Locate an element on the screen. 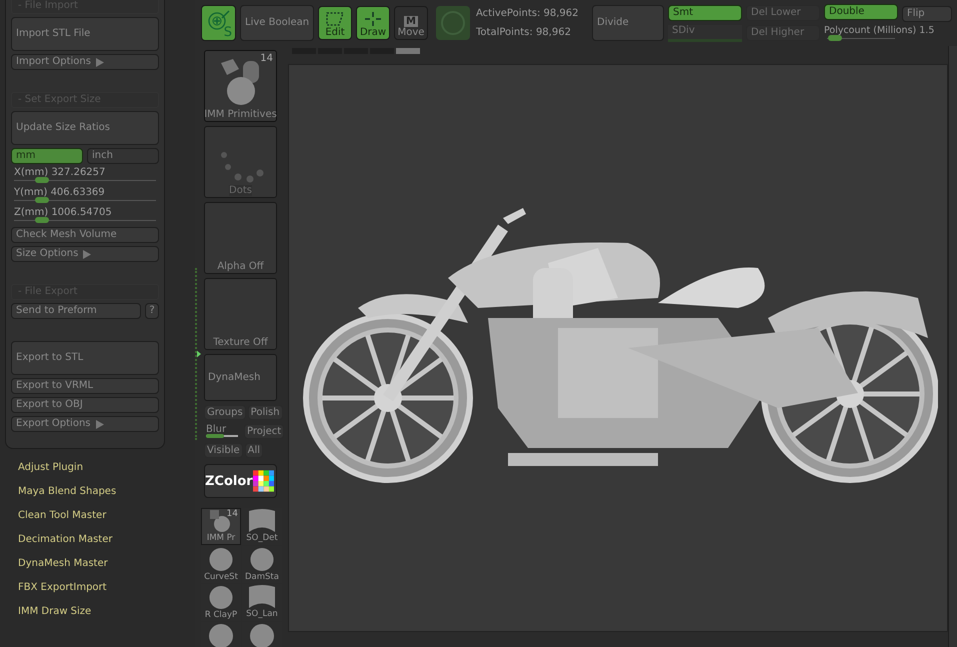 The width and height of the screenshot is (957, 647). divide-button: Divide is located at coordinates (628, 23).